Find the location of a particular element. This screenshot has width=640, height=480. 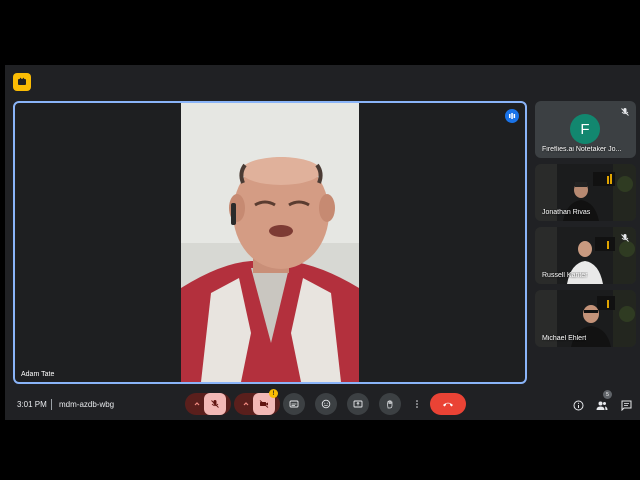

chat-button is located at coordinates (626, 405).